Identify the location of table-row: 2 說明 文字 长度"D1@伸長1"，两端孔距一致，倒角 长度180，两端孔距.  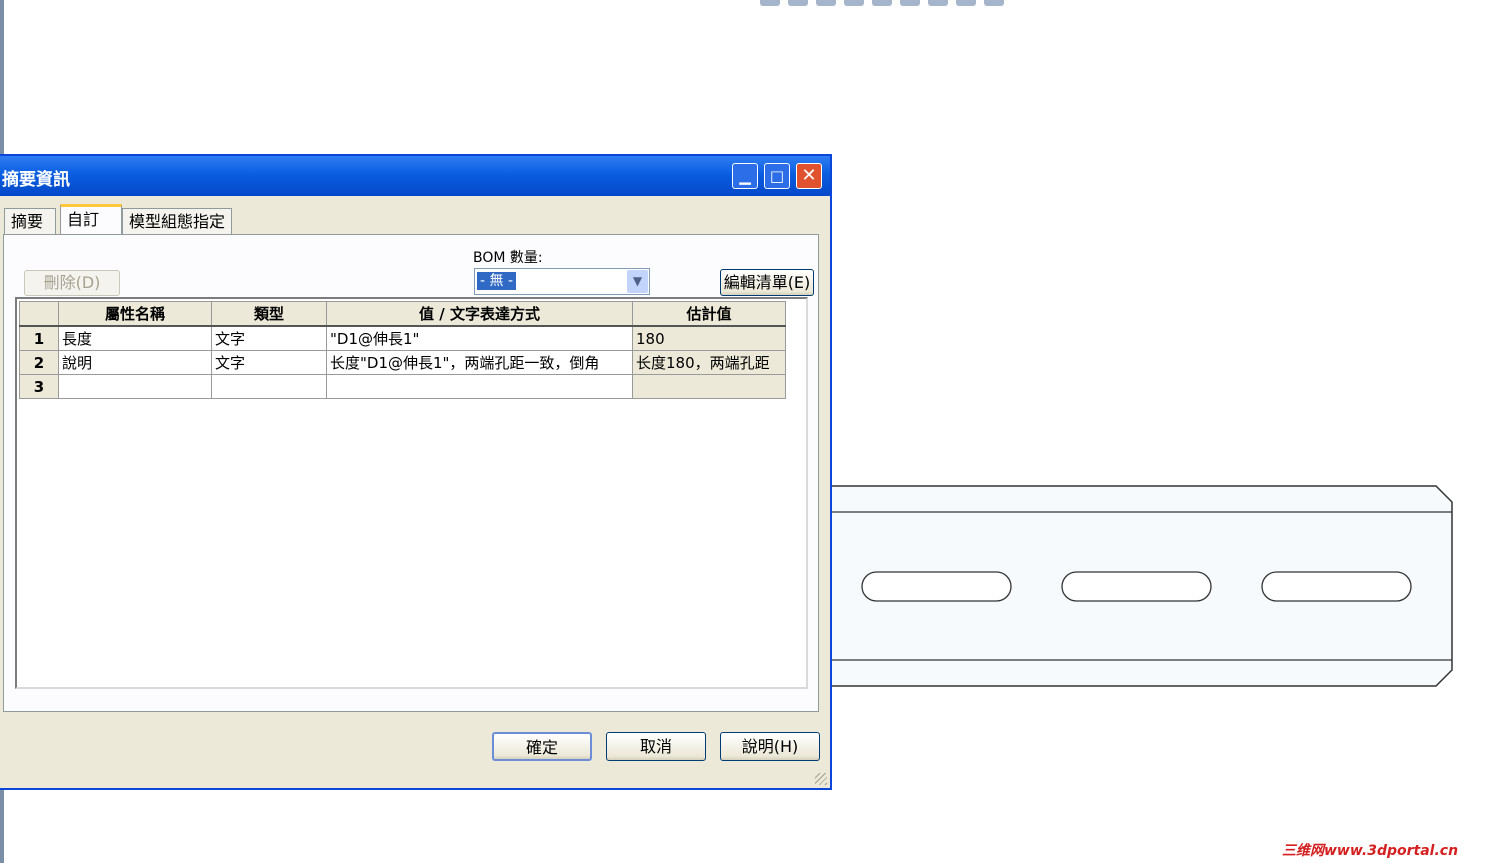
(402, 362).